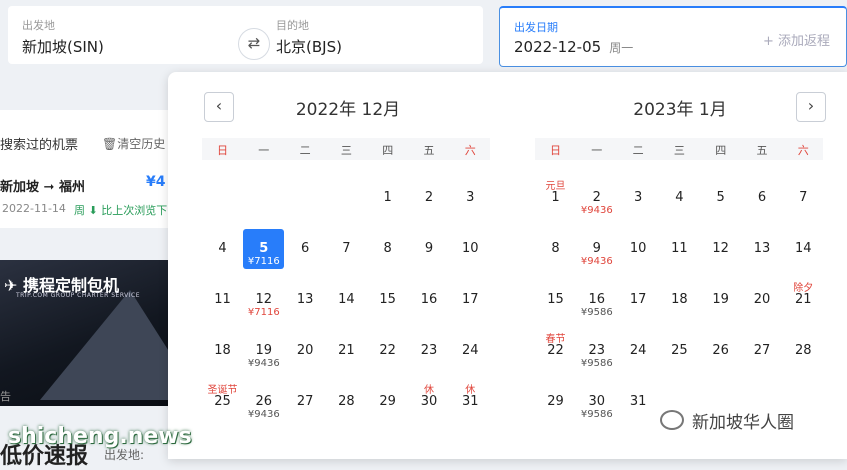 The image size is (847, 470). Describe the element at coordinates (63, 46) in the screenshot. I see `from-city-input: 新加坡(SIN)` at that location.